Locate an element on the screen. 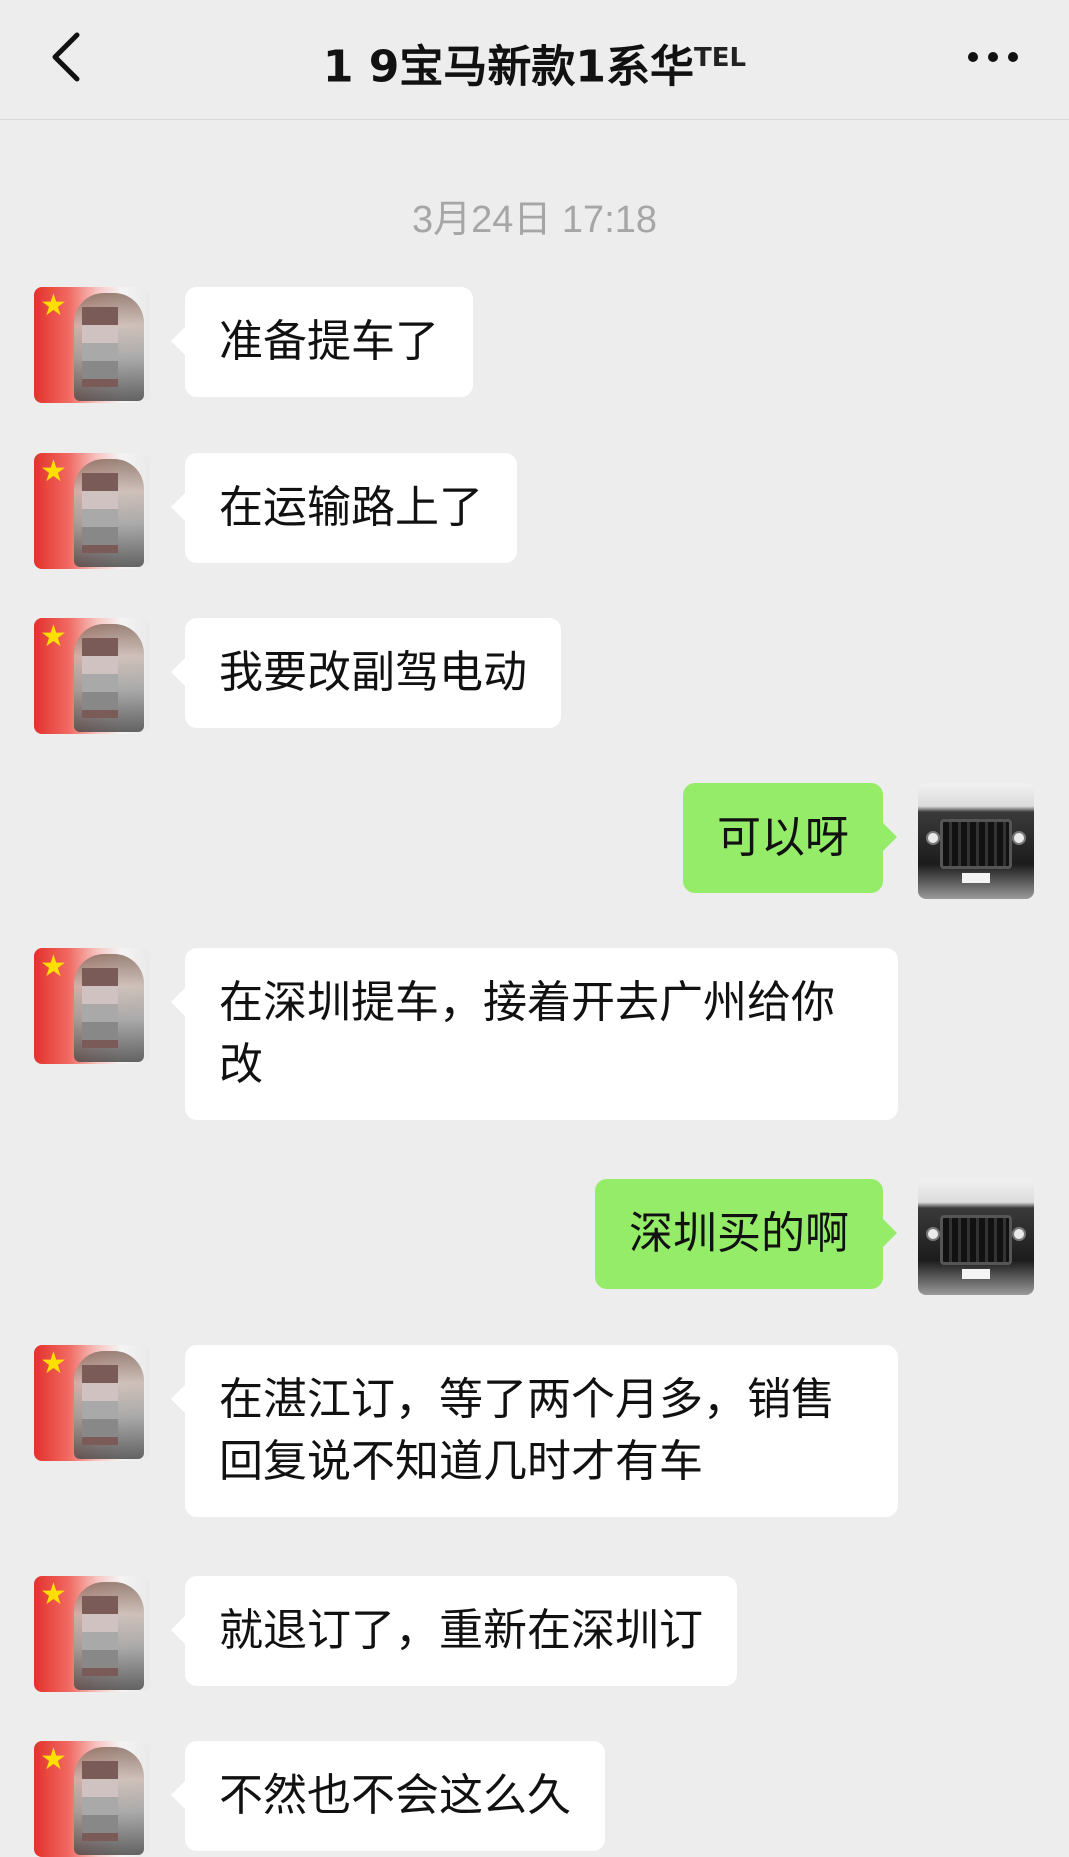 This screenshot has height=1857, width=1069. chat-title-text: 1 9宝马新款1系华 is located at coordinates (508, 64).